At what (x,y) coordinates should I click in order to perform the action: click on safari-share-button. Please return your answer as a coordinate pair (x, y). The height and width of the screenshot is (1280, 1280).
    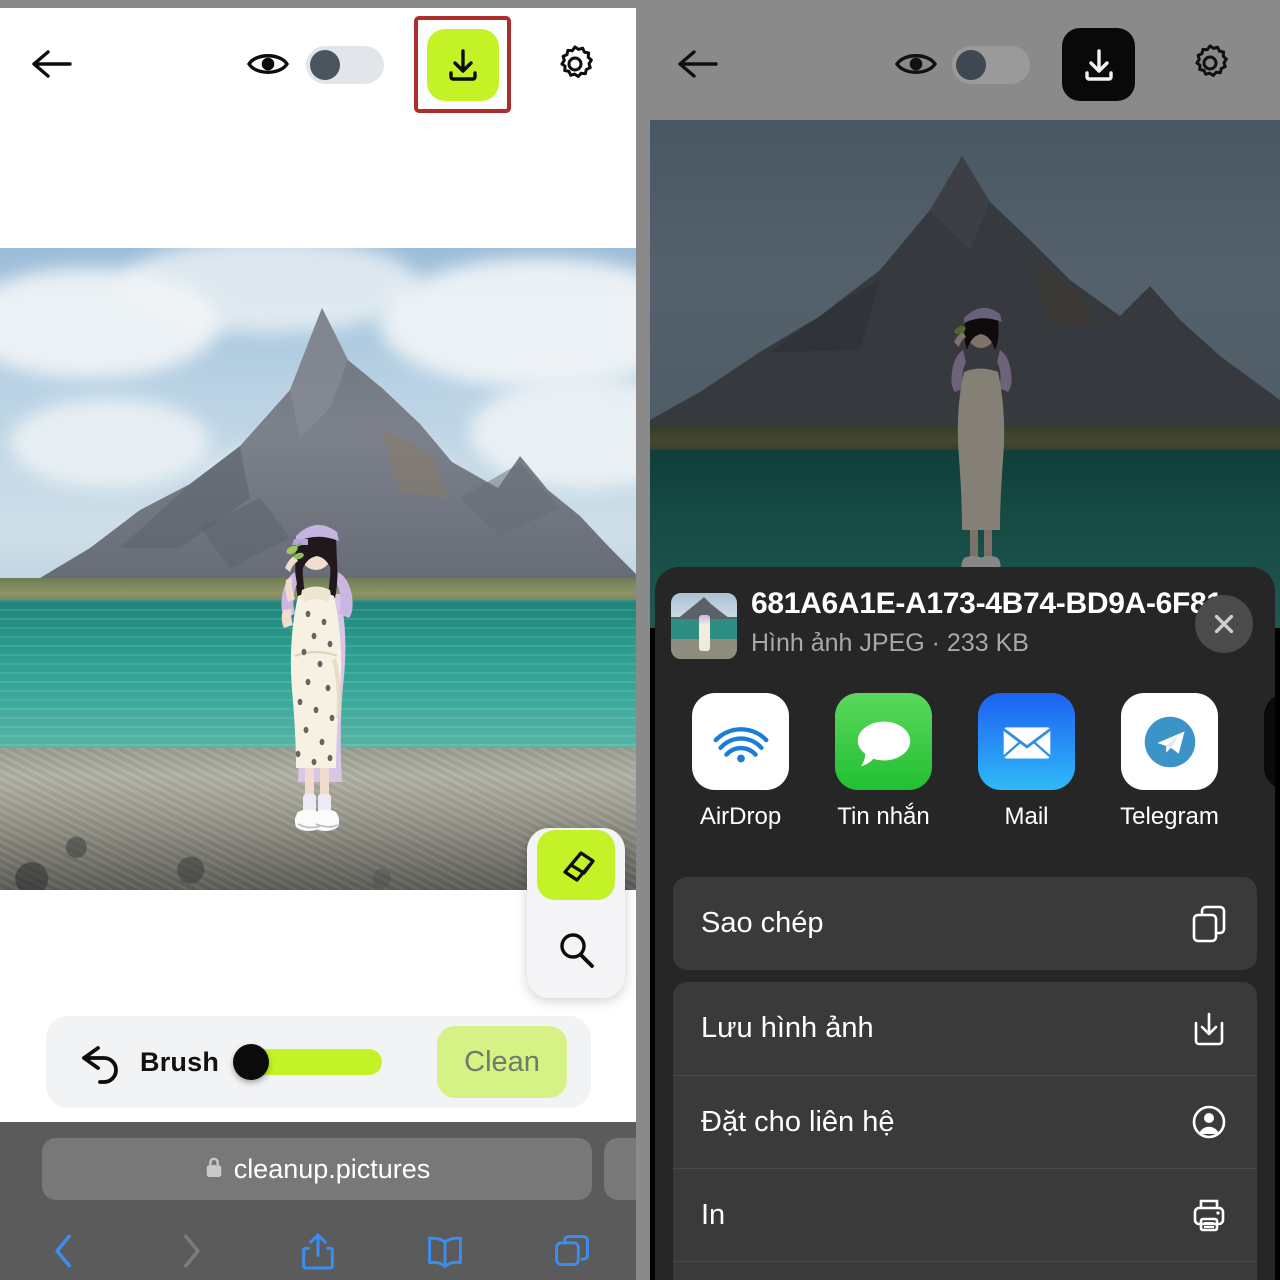
    Looking at the image, I should click on (317, 1251).